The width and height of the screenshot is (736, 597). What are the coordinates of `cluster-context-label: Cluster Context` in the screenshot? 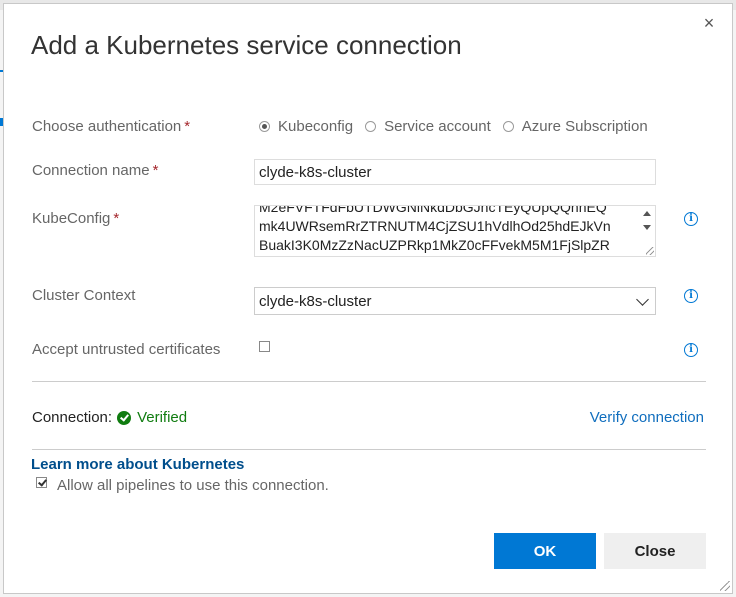 It's located at (84, 295).